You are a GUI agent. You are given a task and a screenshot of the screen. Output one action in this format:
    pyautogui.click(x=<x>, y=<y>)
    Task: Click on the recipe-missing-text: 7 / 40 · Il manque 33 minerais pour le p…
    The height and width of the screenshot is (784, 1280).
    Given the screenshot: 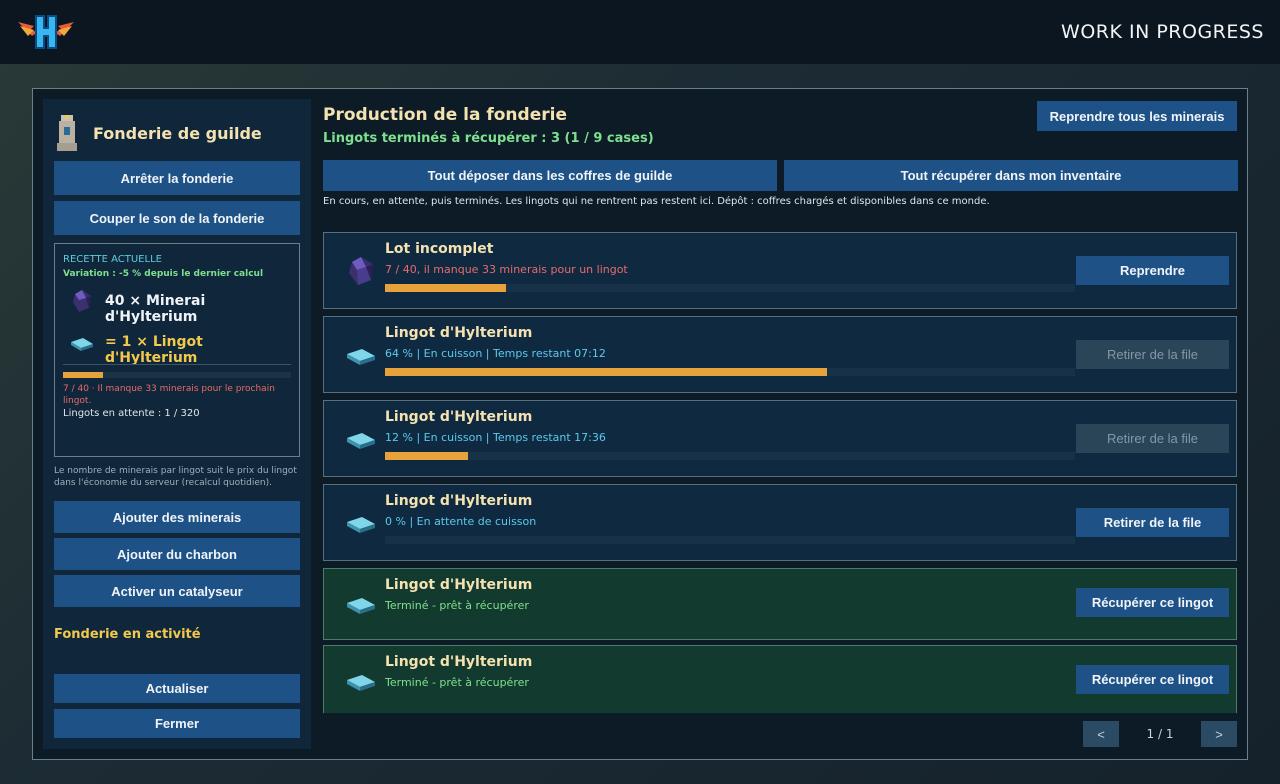 What is the action you would take?
    pyautogui.click(x=169, y=395)
    